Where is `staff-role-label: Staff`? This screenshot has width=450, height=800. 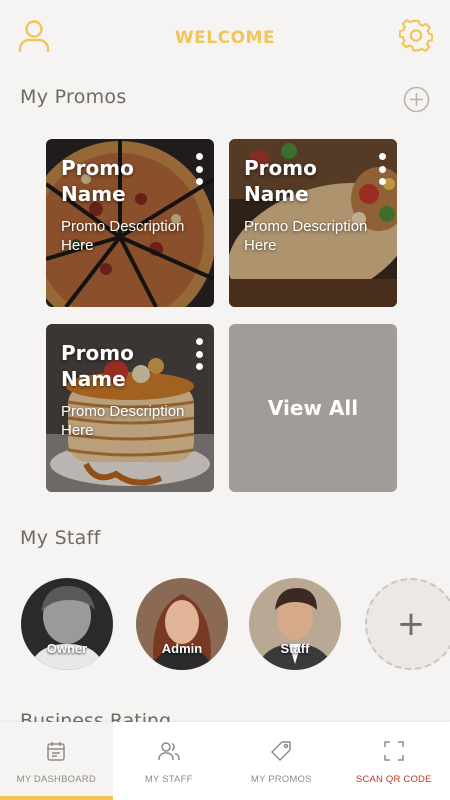 staff-role-label: Staff is located at coordinates (295, 648).